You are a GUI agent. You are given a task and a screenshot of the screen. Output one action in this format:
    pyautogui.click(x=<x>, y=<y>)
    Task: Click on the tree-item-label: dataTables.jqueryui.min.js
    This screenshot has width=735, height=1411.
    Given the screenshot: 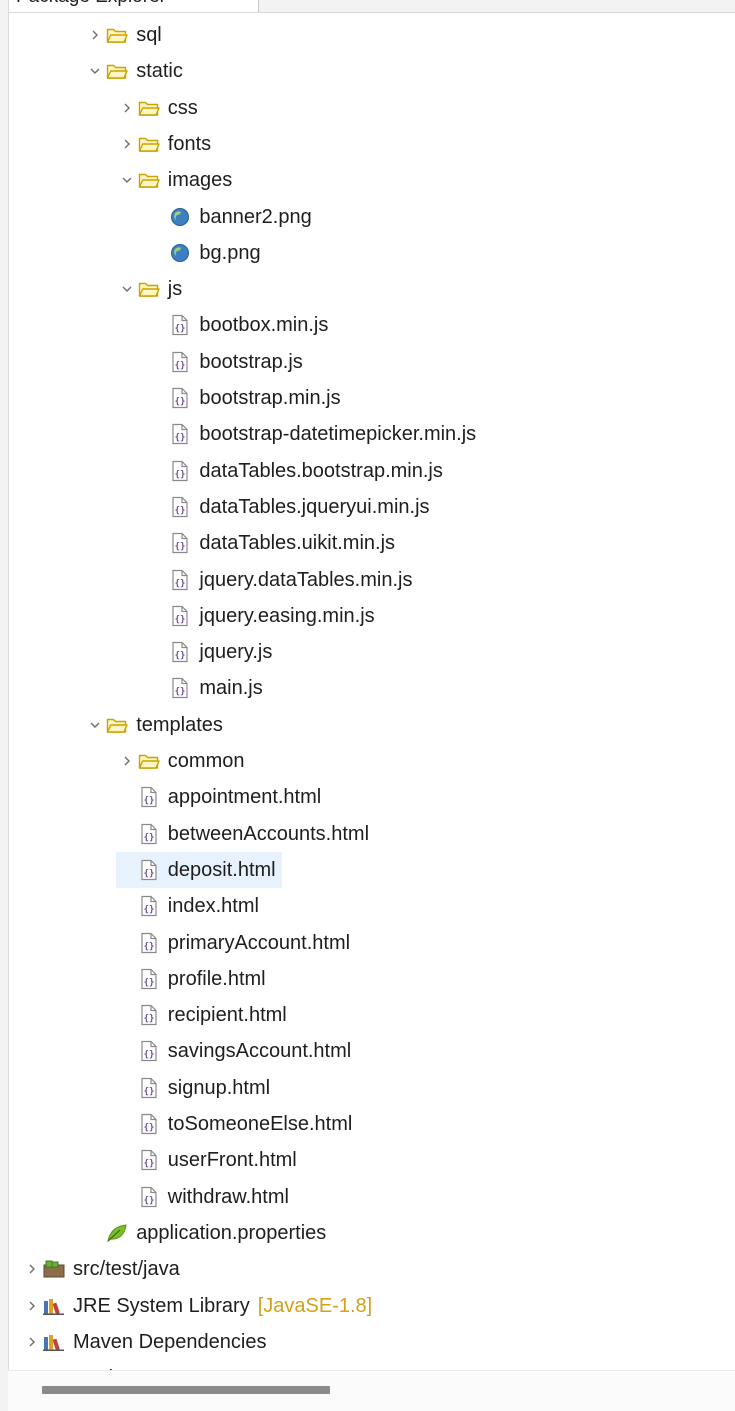 What is the action you would take?
    pyautogui.click(x=314, y=506)
    